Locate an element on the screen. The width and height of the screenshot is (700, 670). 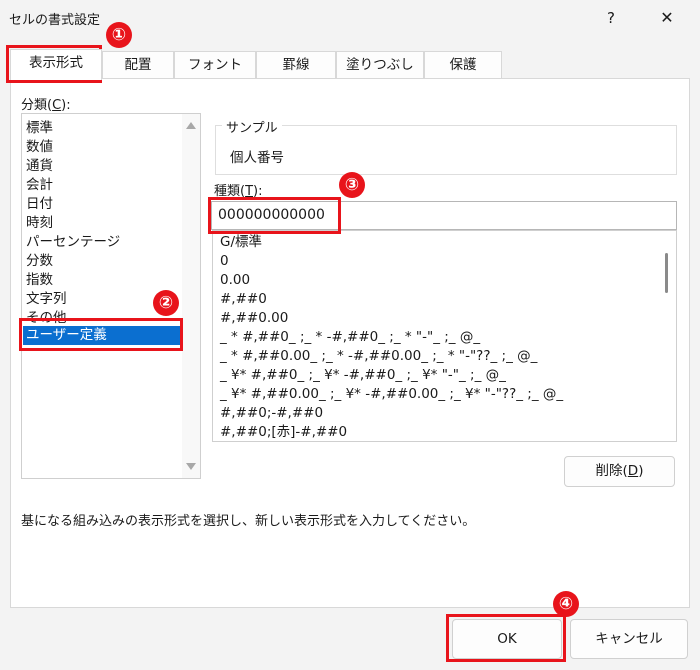
category-item-percentage: パーセンテージ is located at coordinates (73, 242).